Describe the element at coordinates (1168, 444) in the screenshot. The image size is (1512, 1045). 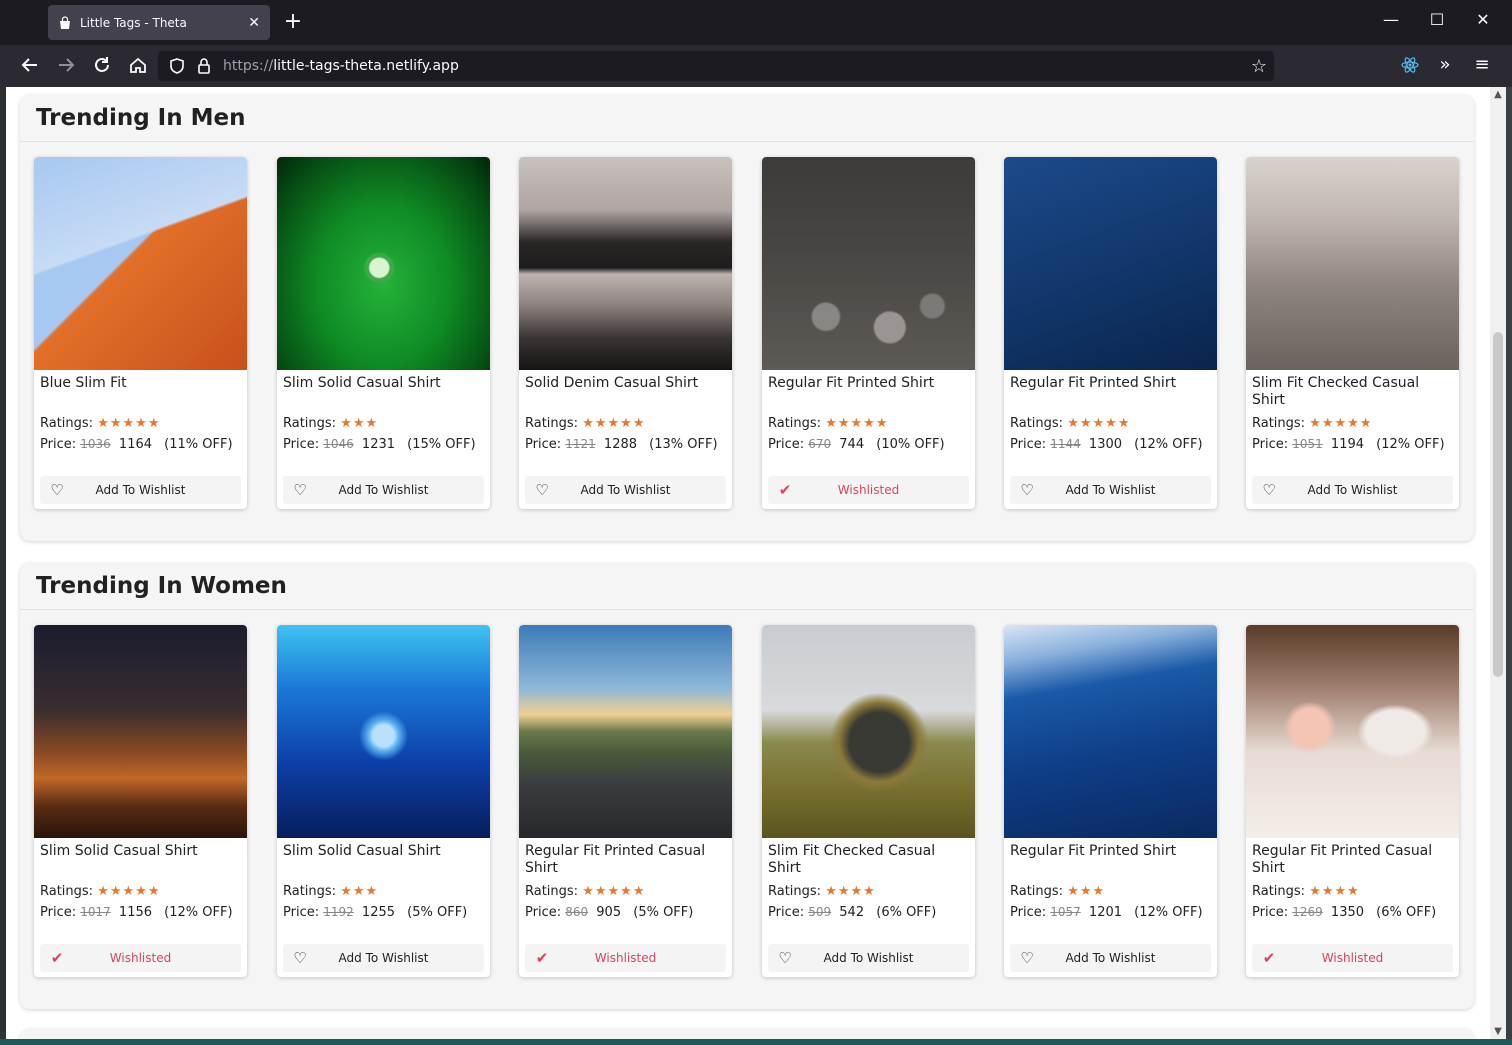
I see `discount-badge: (12% OFF)` at that location.